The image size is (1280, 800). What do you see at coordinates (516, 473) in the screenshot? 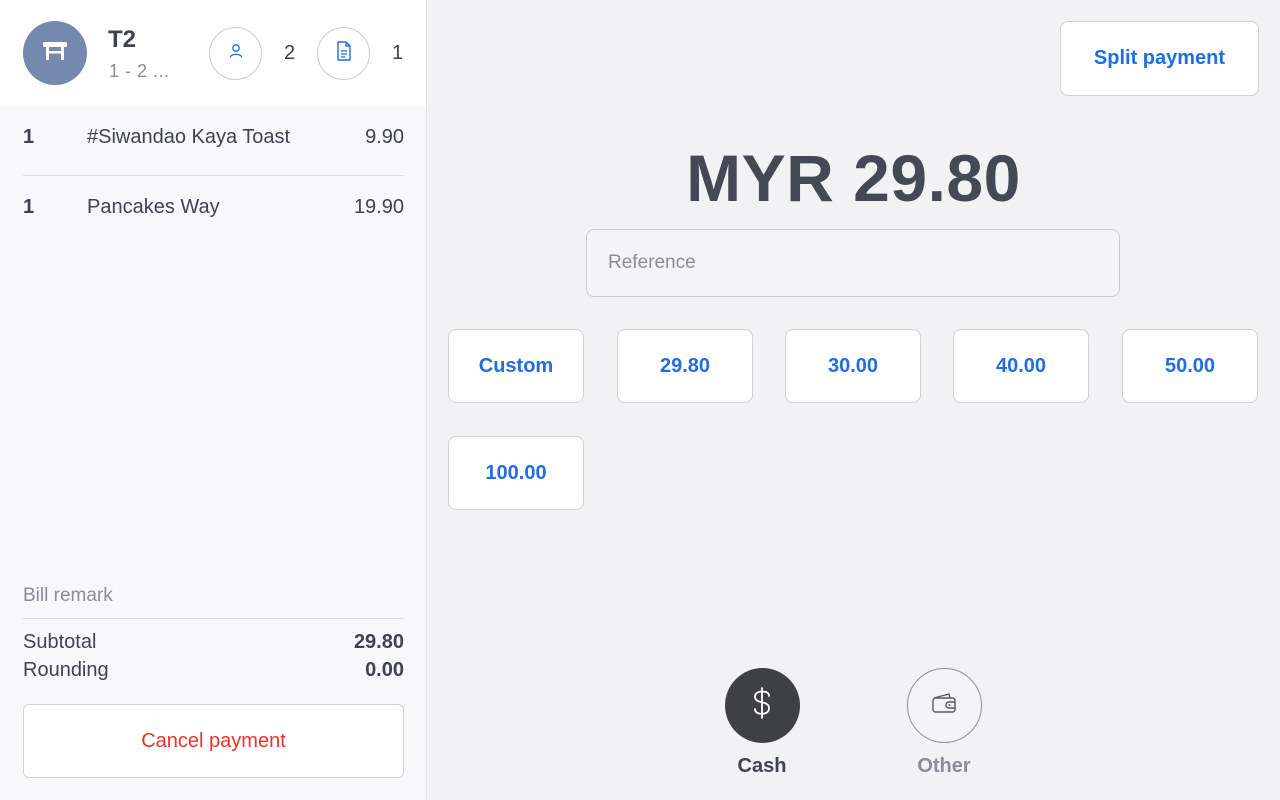
I see `quick-amount-button: 100.00` at bounding box center [516, 473].